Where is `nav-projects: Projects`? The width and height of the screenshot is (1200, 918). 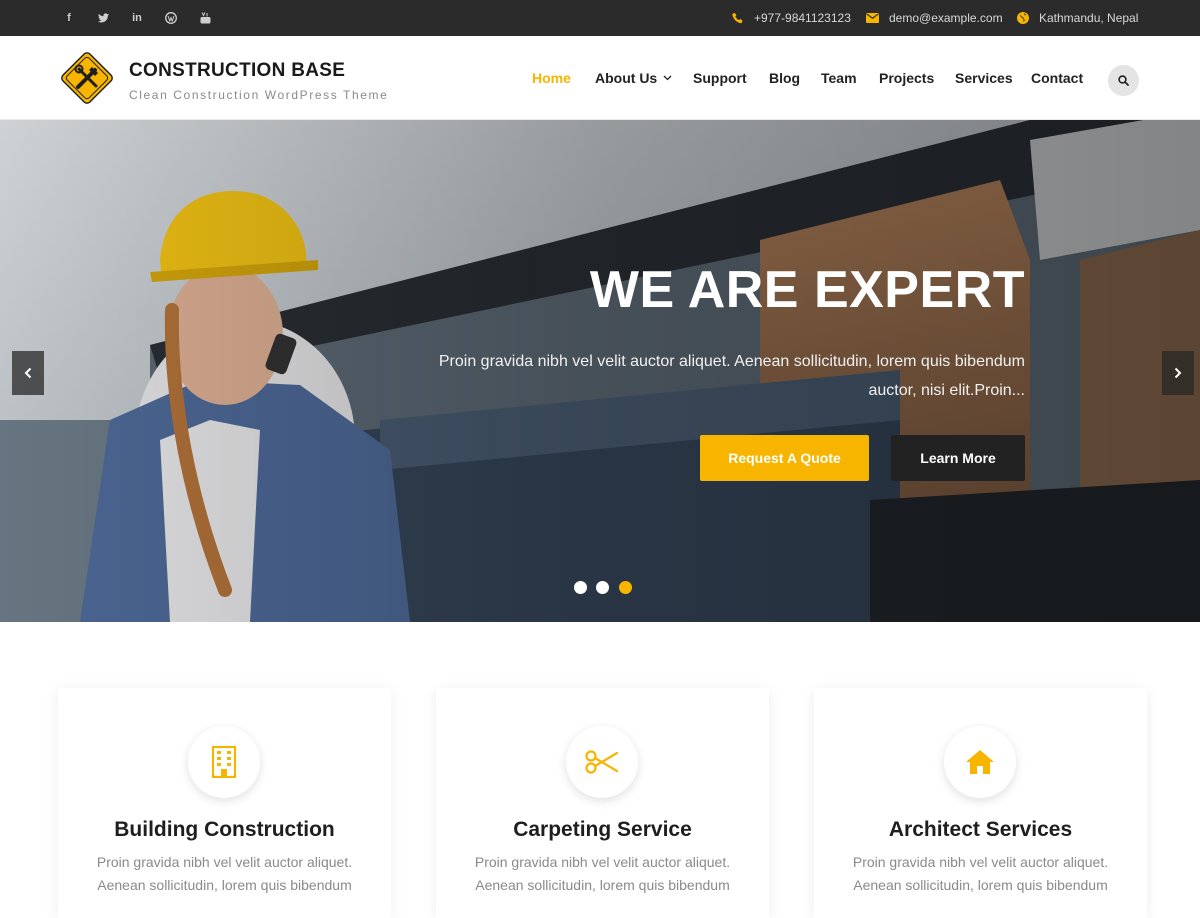 nav-projects: Projects is located at coordinates (906, 78).